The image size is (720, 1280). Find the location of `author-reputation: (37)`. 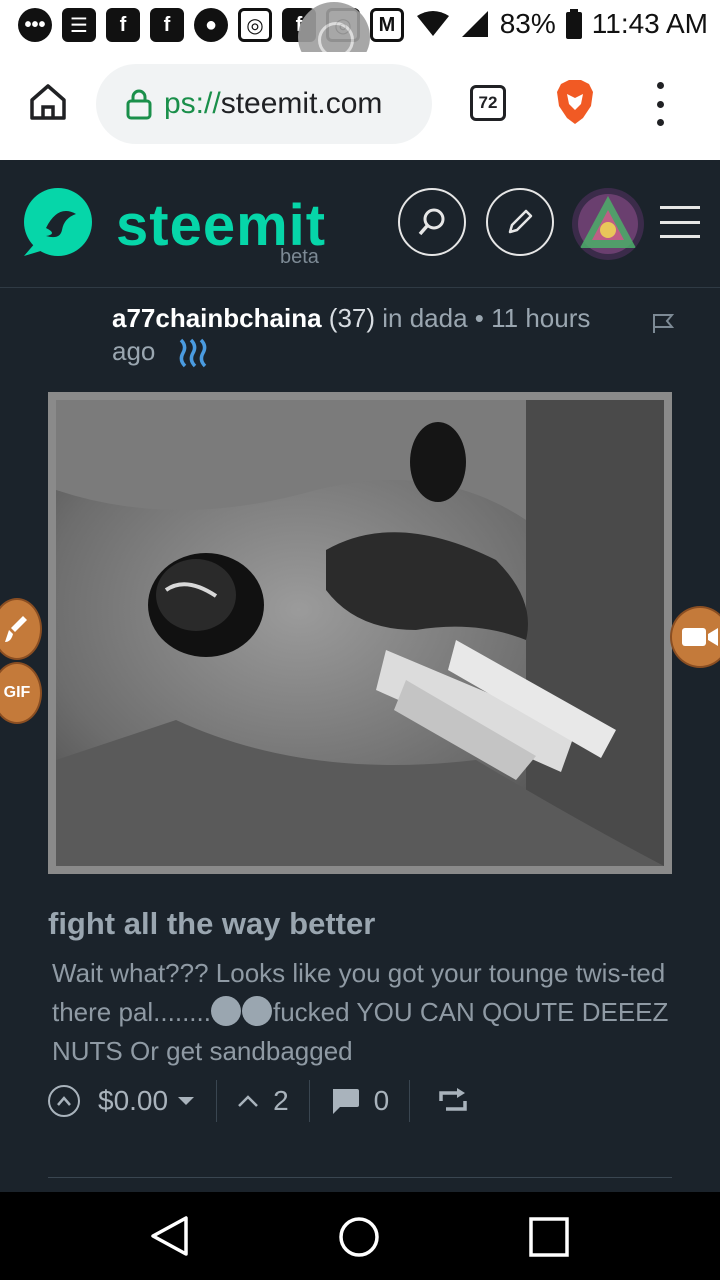

author-reputation: (37) is located at coordinates (352, 318).